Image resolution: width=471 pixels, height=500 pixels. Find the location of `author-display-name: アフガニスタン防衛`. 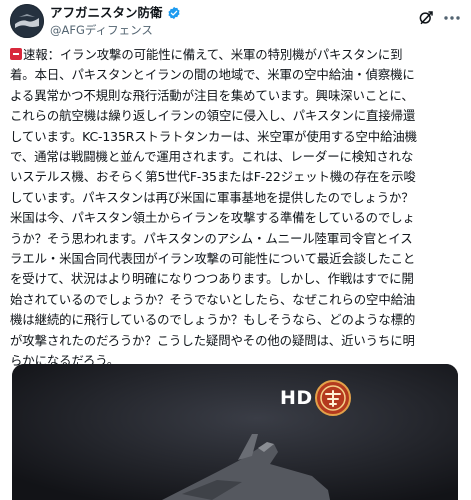

author-display-name: アフガニスタン防衛 is located at coordinates (106, 13).